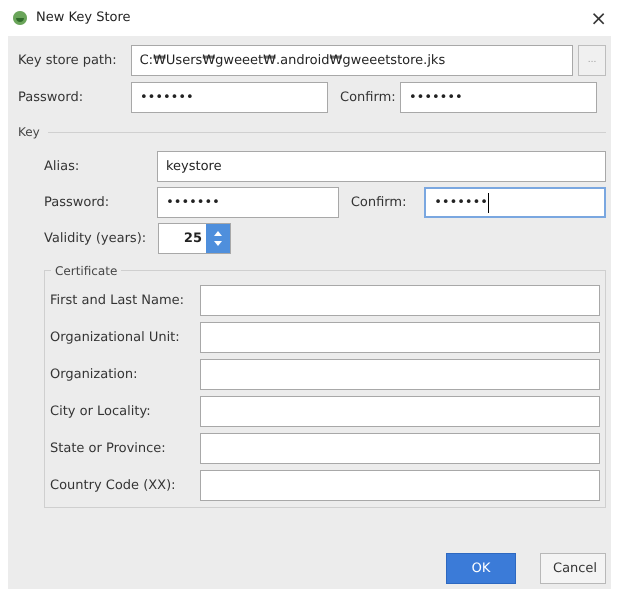  Describe the element at coordinates (573, 568) in the screenshot. I see `cancel-button: Cancel` at that location.